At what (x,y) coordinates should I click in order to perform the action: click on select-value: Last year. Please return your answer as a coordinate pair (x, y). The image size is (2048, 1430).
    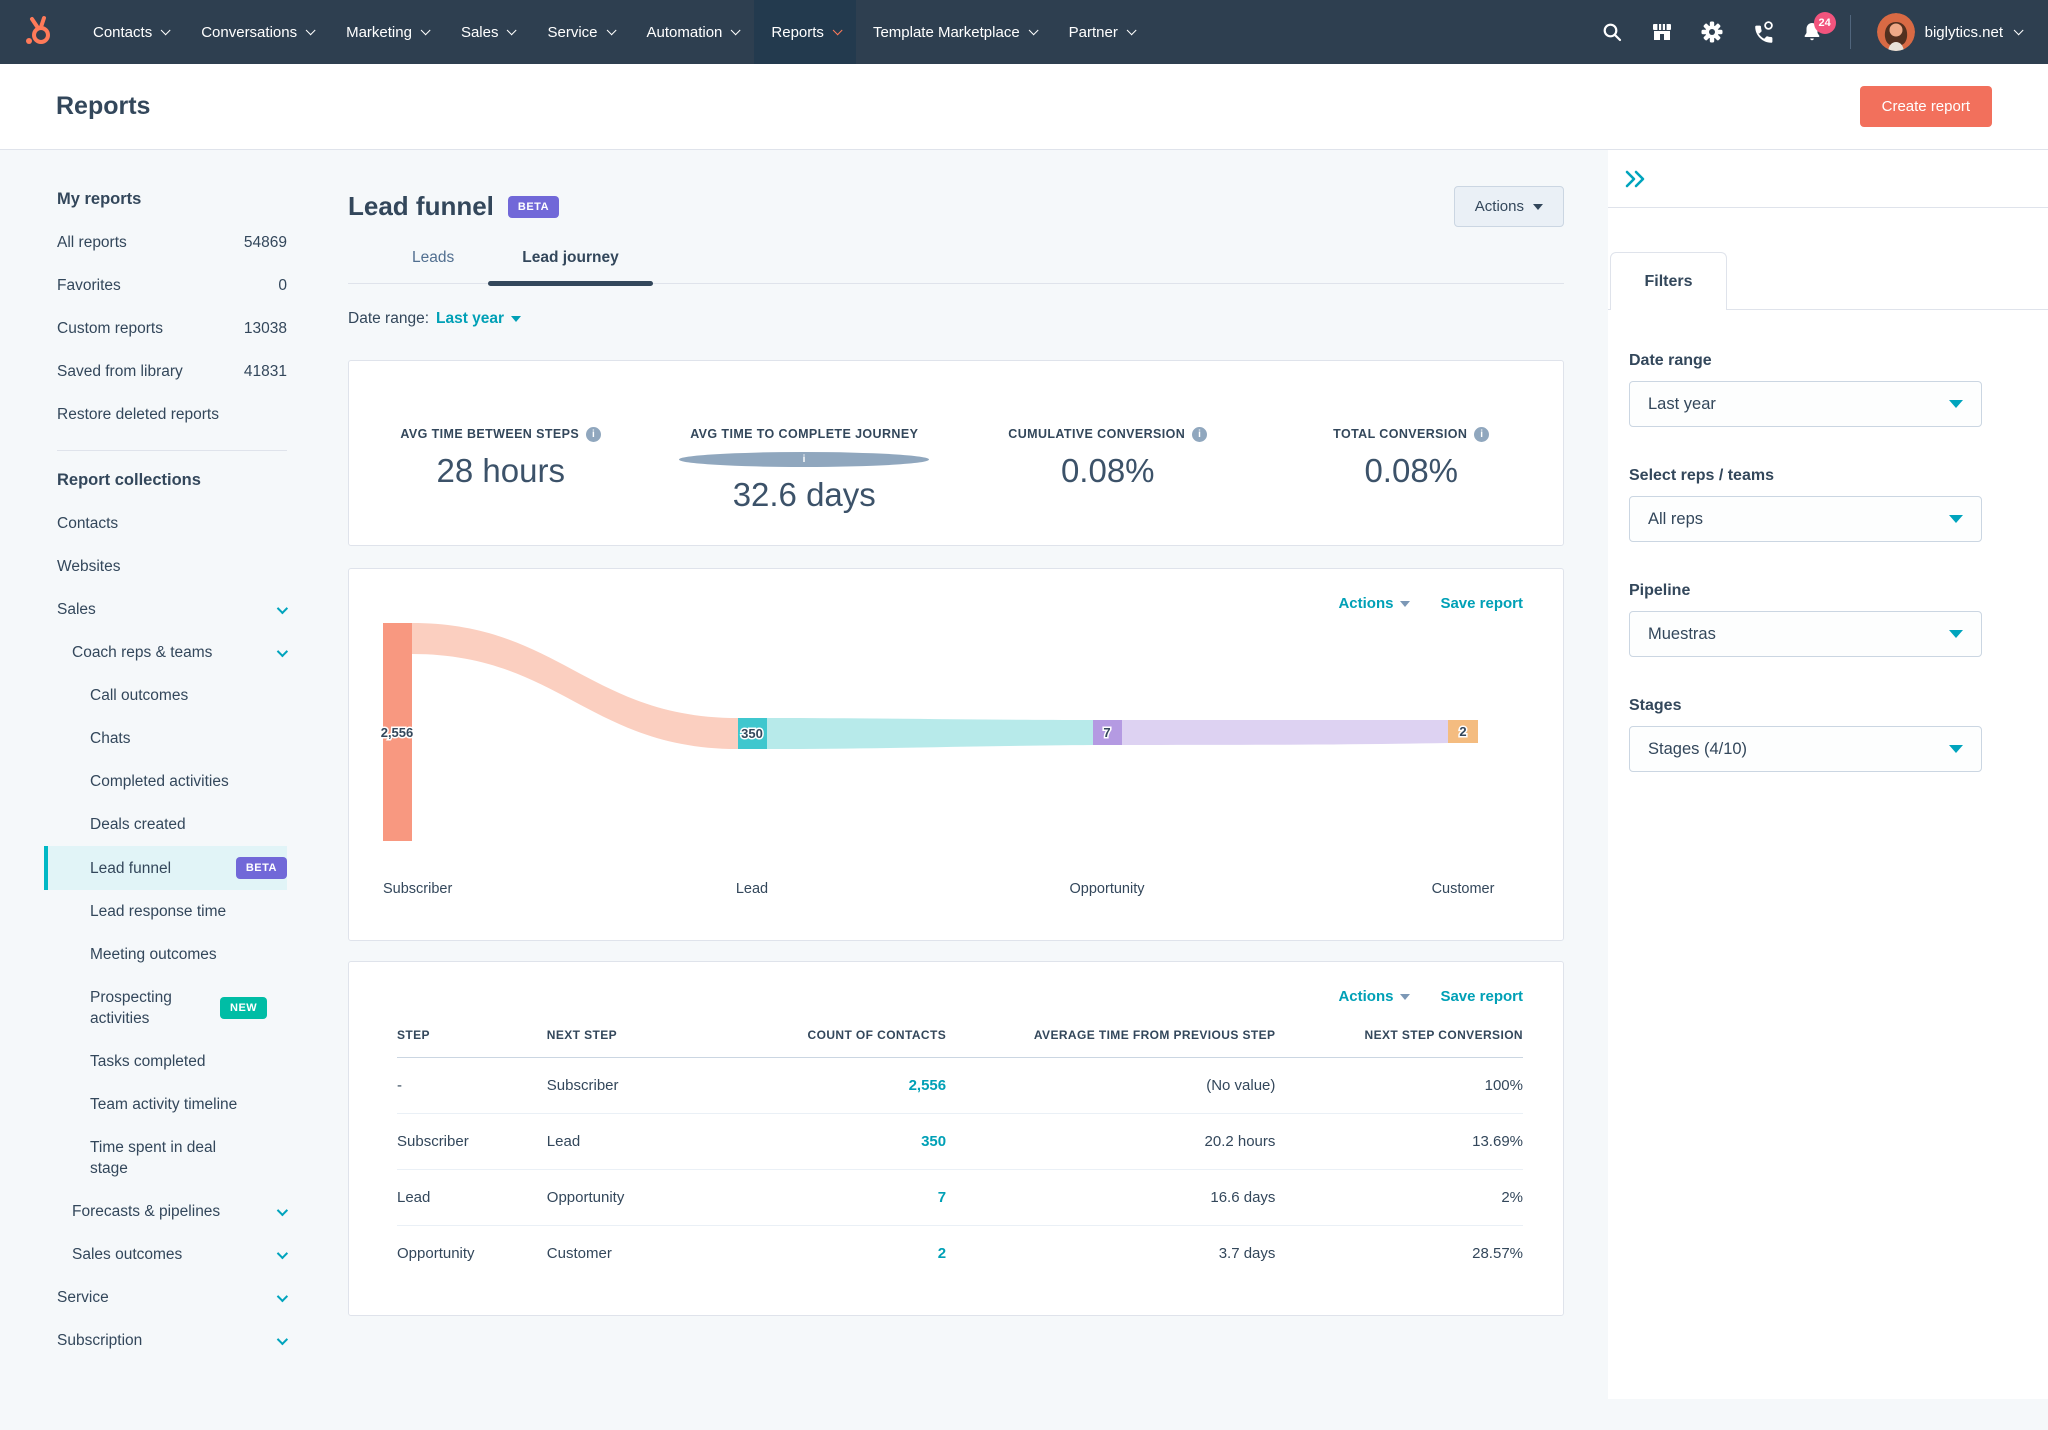
    Looking at the image, I should click on (1682, 403).